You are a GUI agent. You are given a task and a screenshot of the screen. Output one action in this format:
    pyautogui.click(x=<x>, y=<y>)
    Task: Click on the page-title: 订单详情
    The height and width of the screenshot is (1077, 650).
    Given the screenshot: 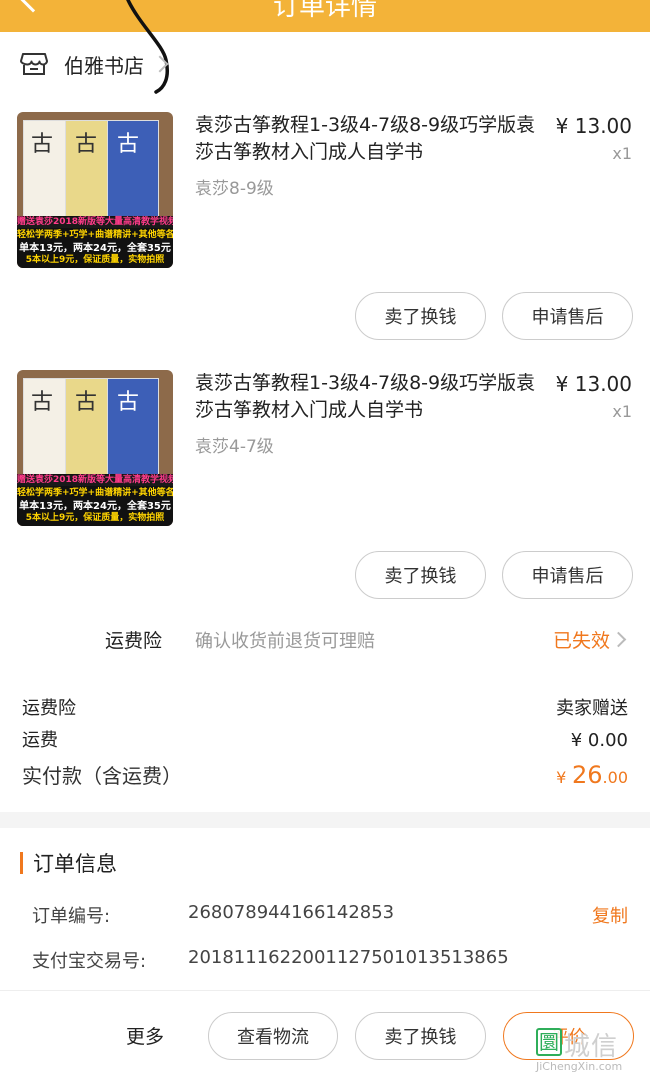 What is the action you would take?
    pyautogui.click(x=324, y=11)
    